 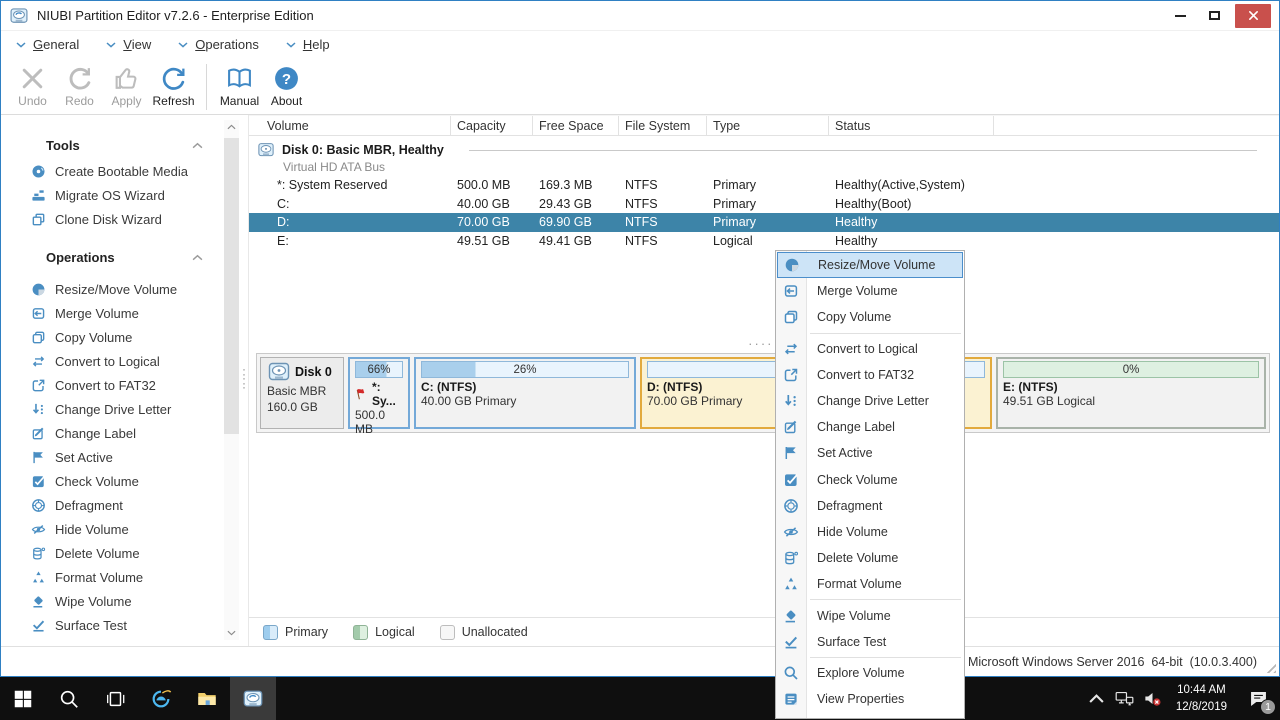 I want to click on menu-operations: Operations, so click(x=218, y=44).